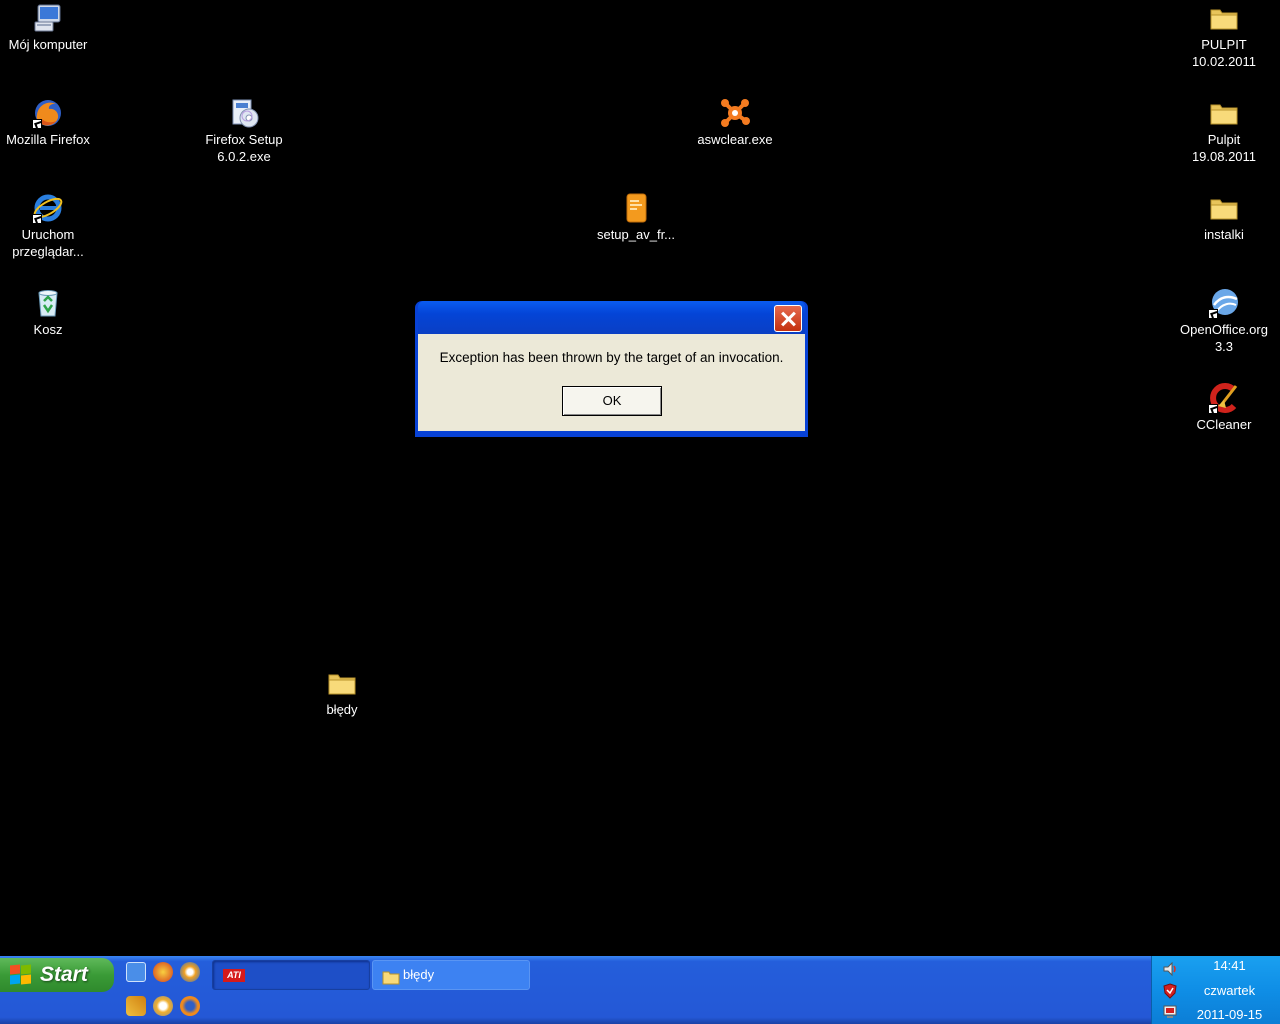 This screenshot has width=1280, height=1024. I want to click on close-button, so click(788, 318).